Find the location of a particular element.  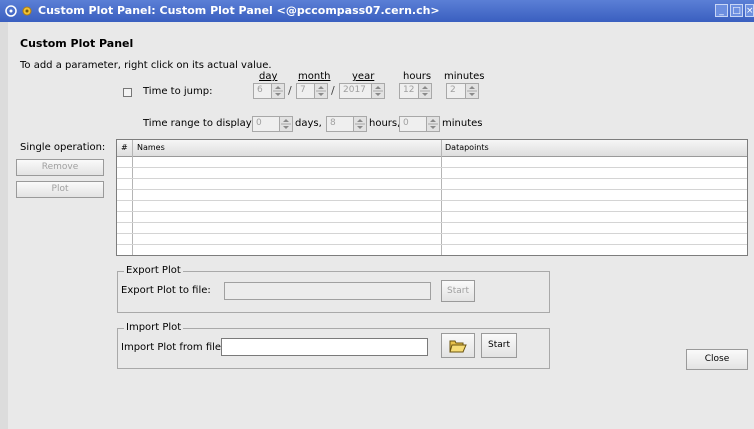

year-value: 2017 is located at coordinates (354, 90).